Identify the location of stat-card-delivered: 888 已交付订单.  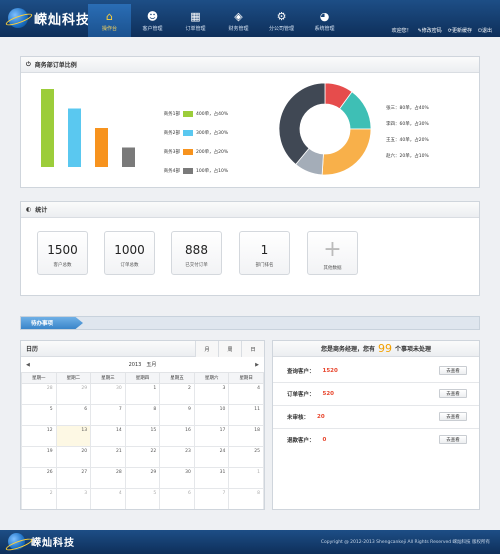
(196, 253).